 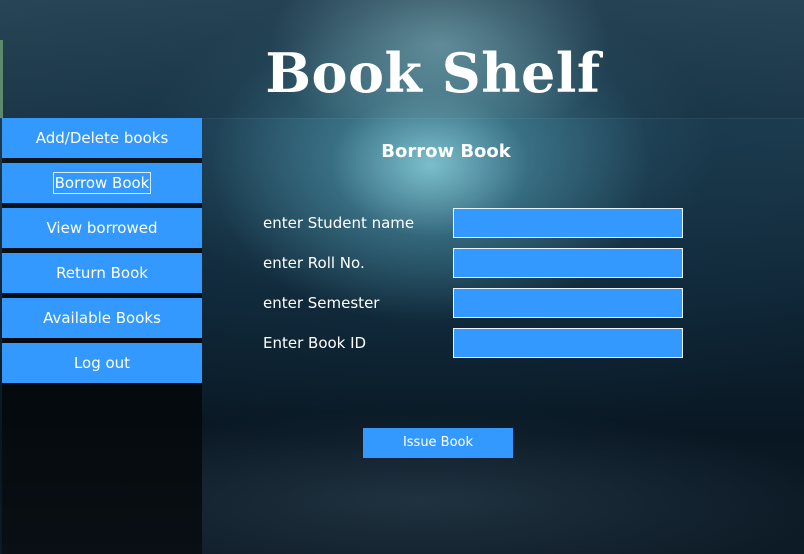 I want to click on book-id-label: Enter Book ID, so click(x=315, y=343).